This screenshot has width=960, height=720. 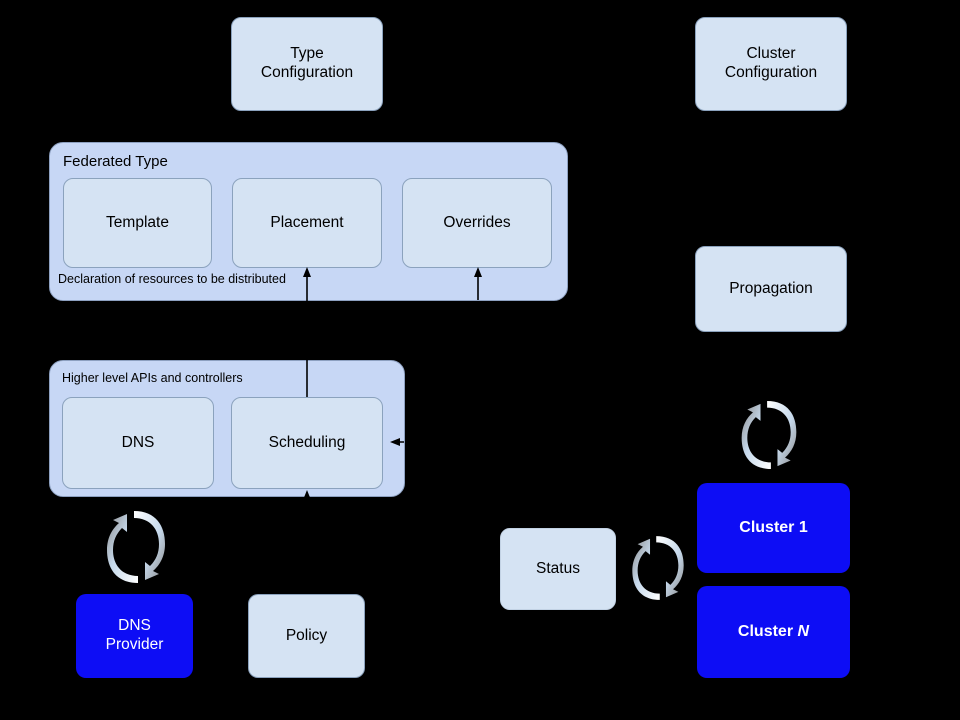 I want to click on node-cluster-n: Cluster N, so click(x=773, y=632).